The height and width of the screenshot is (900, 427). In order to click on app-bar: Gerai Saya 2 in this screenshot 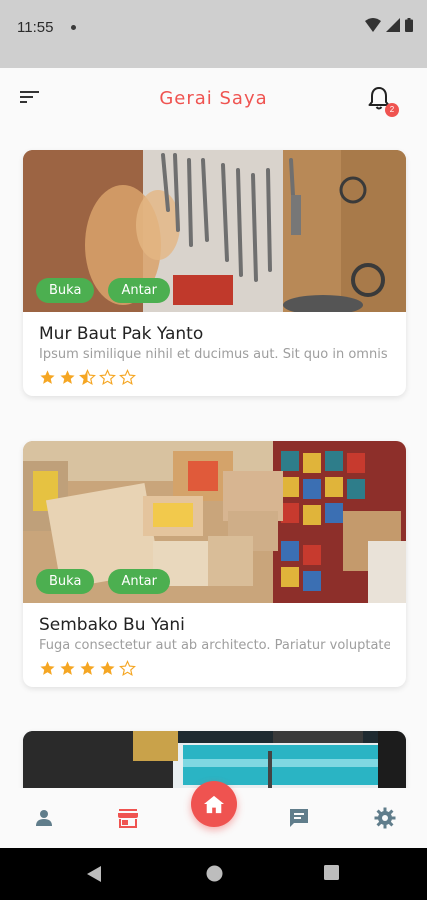, I will do `click(213, 99)`.